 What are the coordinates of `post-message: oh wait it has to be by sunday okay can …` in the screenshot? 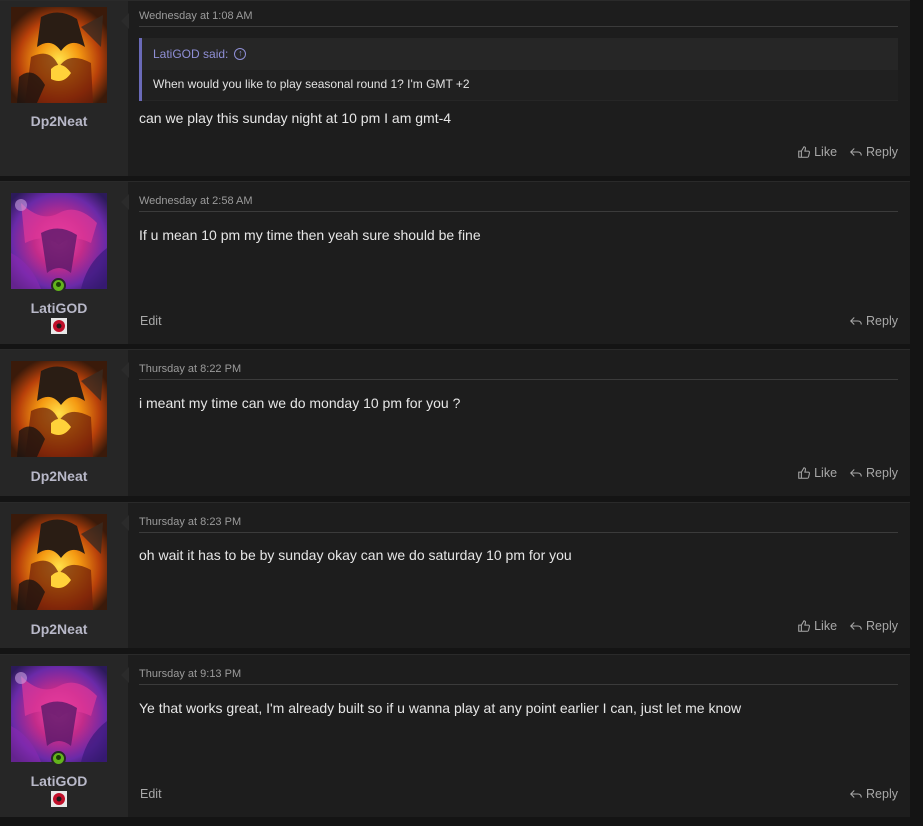 It's located at (355, 555).